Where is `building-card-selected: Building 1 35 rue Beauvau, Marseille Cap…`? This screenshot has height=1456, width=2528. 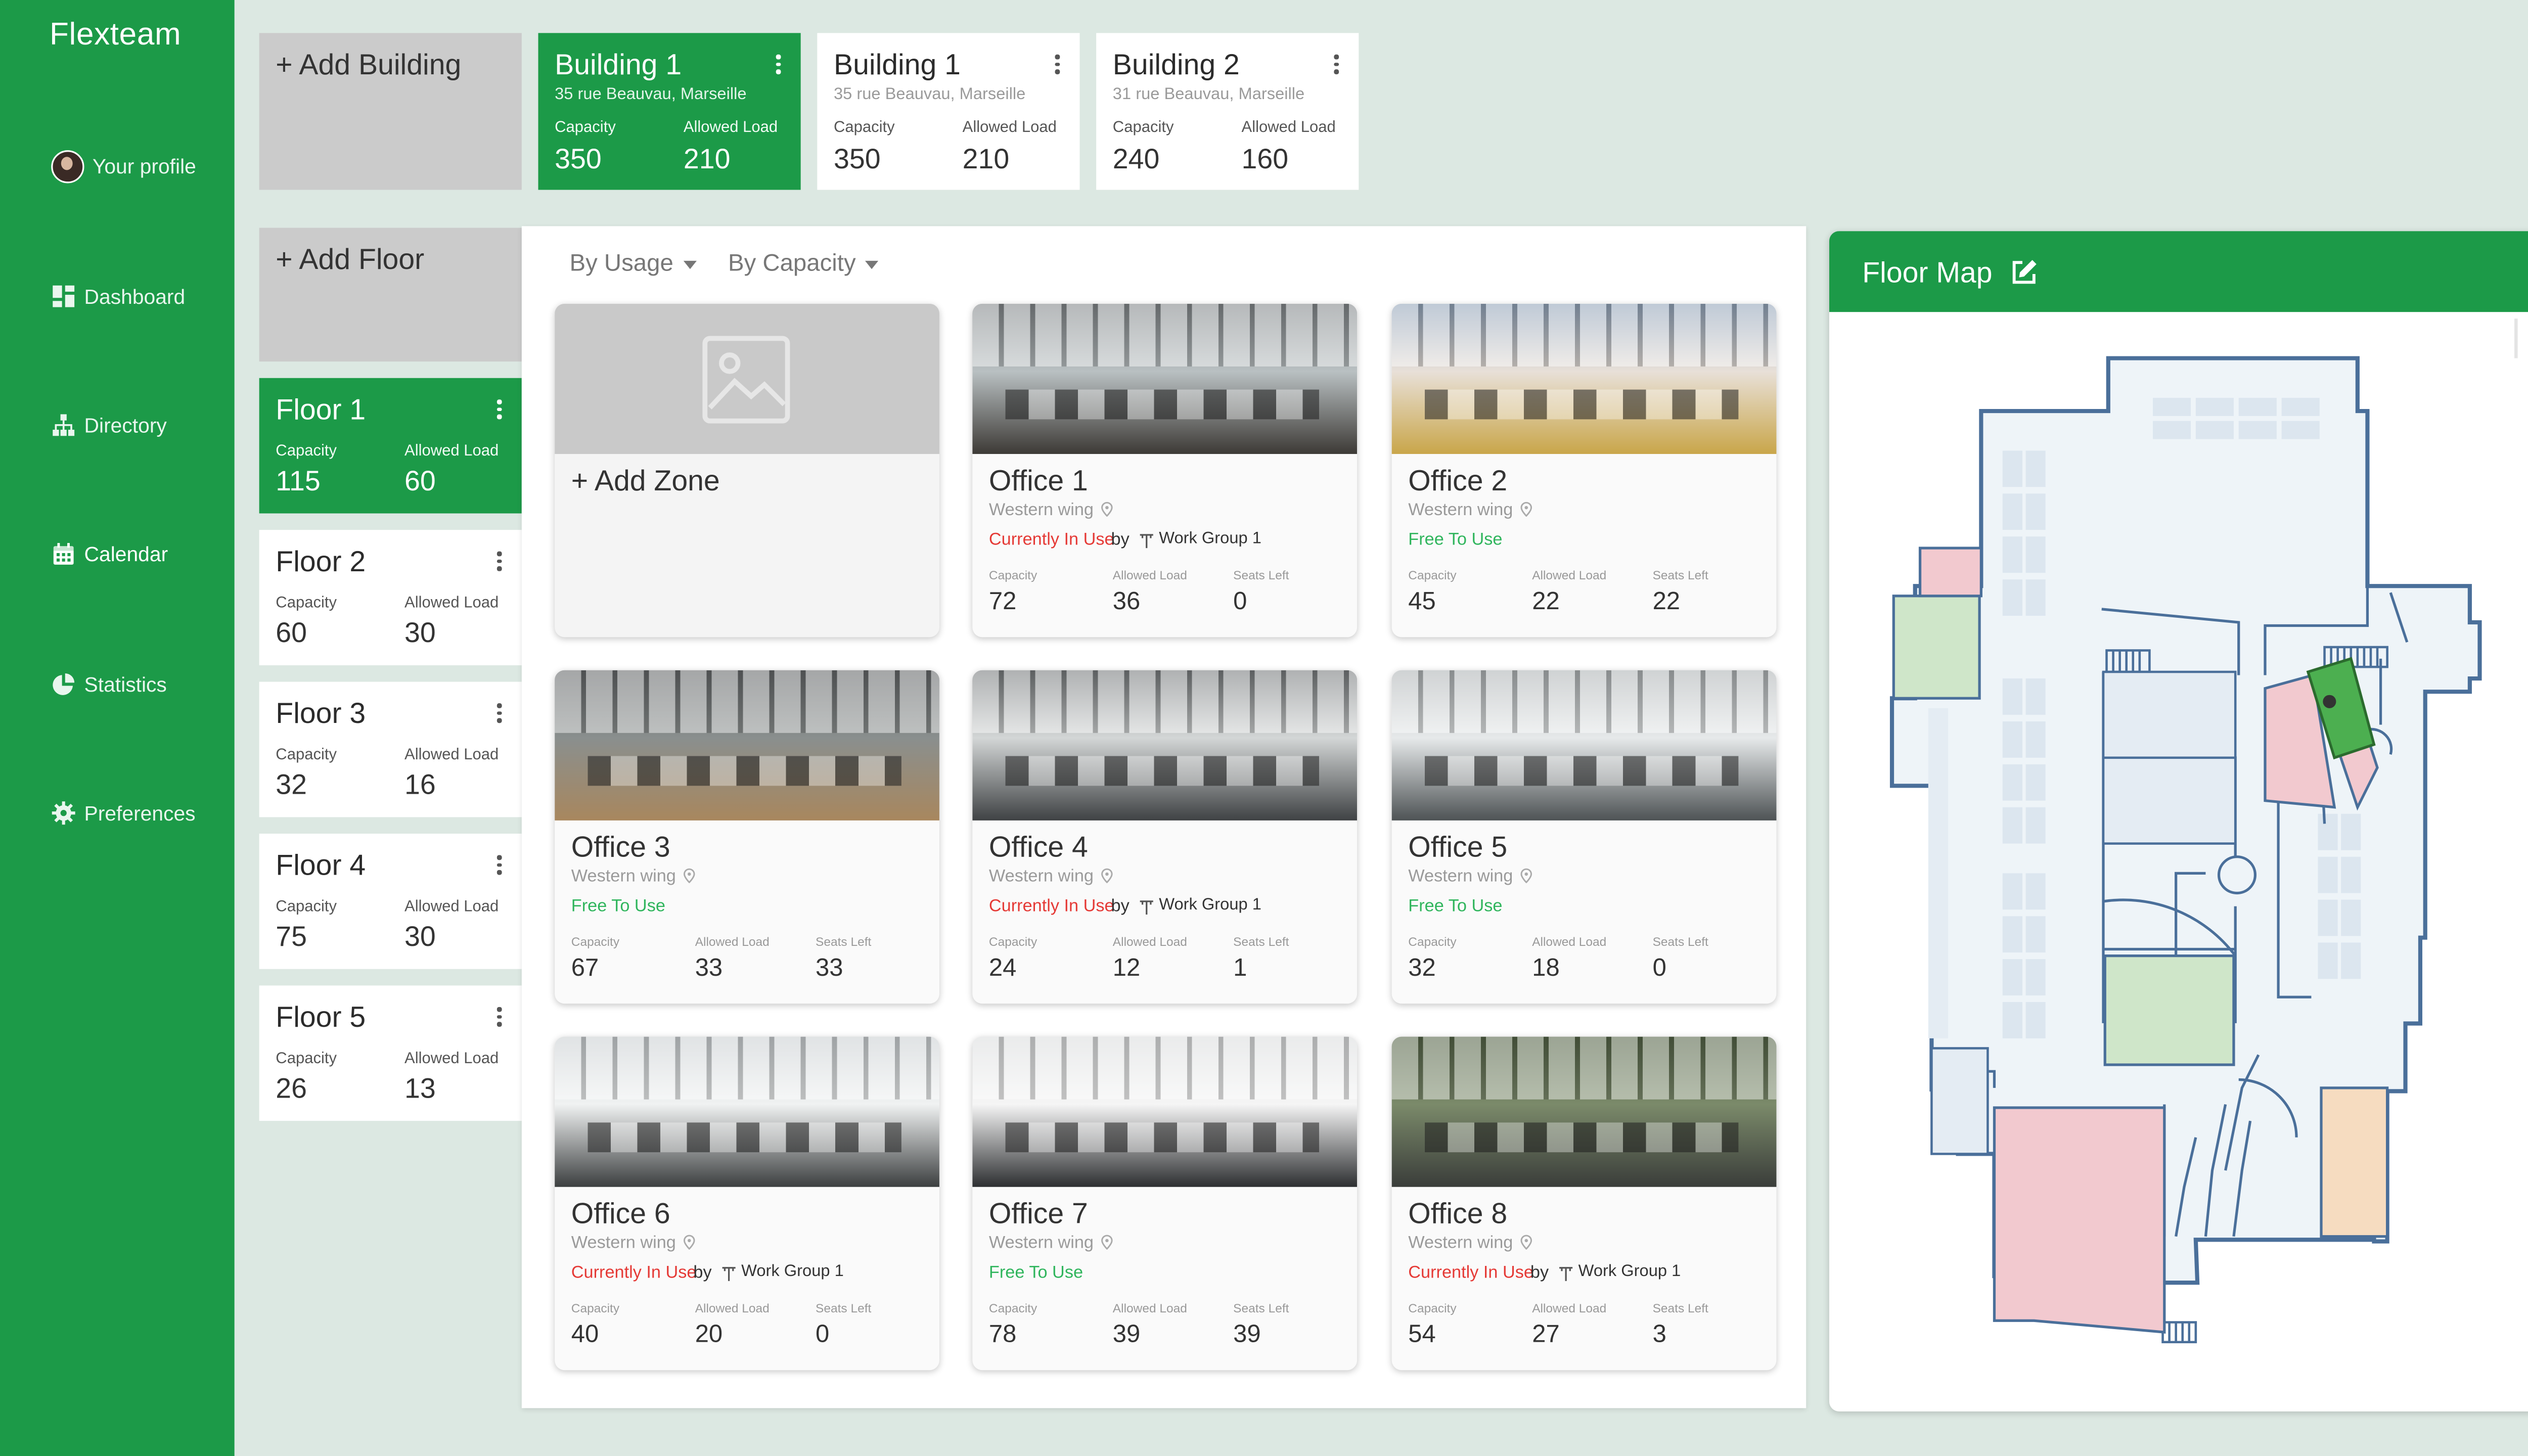
building-card-selected: Building 1 35 rue Beauvau, Marseille Cap… is located at coordinates (670, 111).